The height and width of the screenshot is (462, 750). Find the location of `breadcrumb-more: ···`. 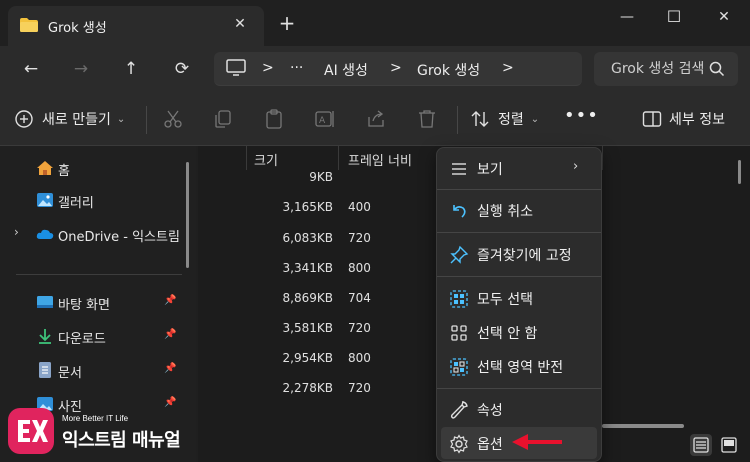

breadcrumb-more: ··· is located at coordinates (296, 68).